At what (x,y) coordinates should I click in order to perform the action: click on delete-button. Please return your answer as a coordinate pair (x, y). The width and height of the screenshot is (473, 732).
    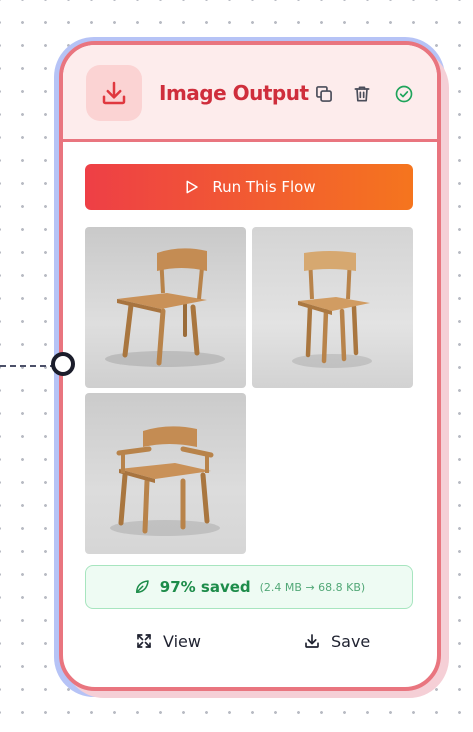
    Looking at the image, I should click on (362, 94).